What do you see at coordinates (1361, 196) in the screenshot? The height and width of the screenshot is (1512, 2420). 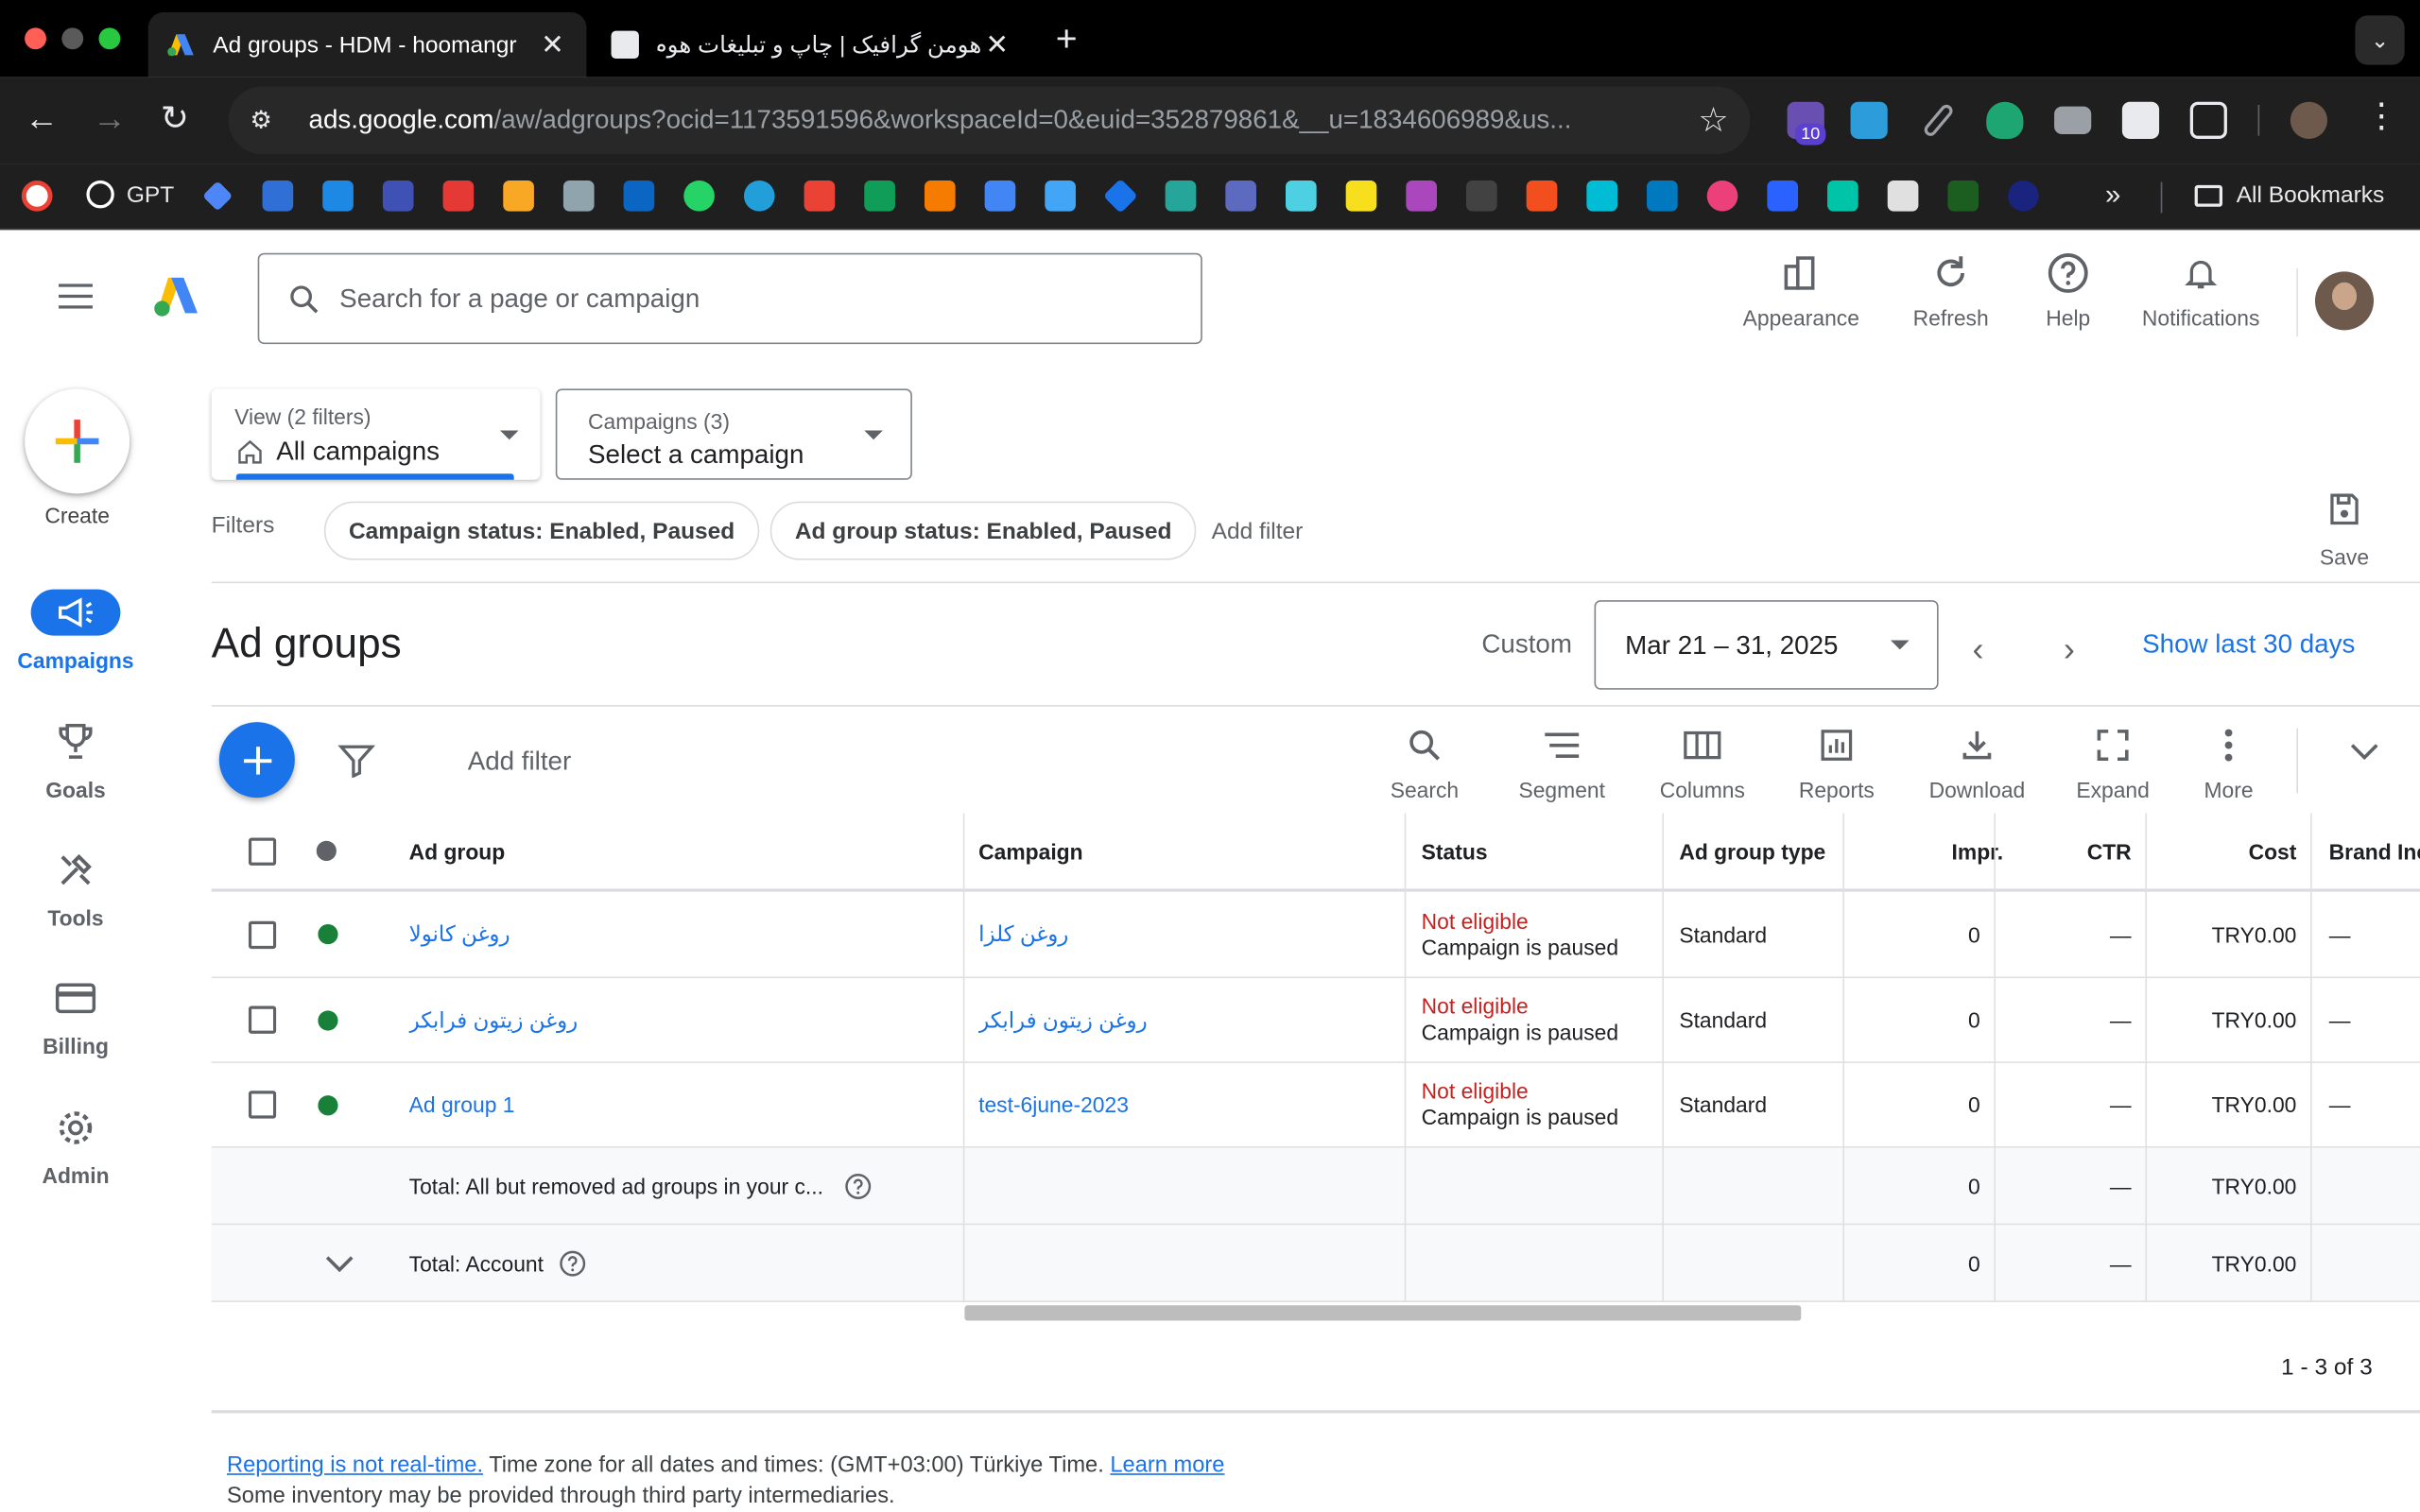 I see `js-bookmark-icon` at bounding box center [1361, 196].